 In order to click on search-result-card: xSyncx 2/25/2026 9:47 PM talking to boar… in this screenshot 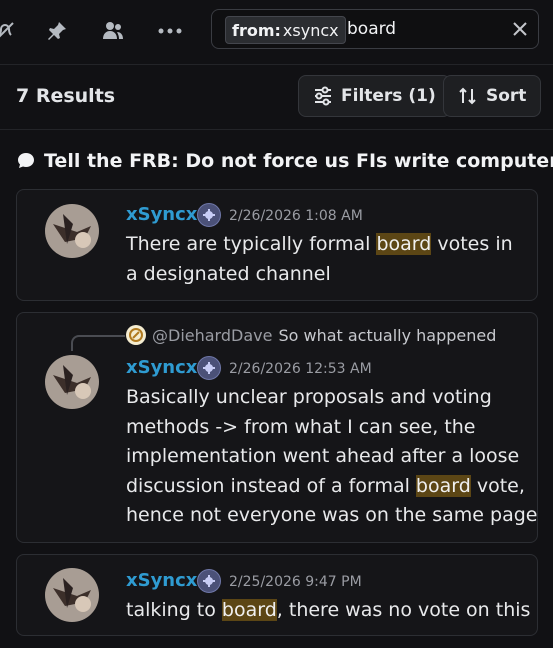, I will do `click(277, 595)`.